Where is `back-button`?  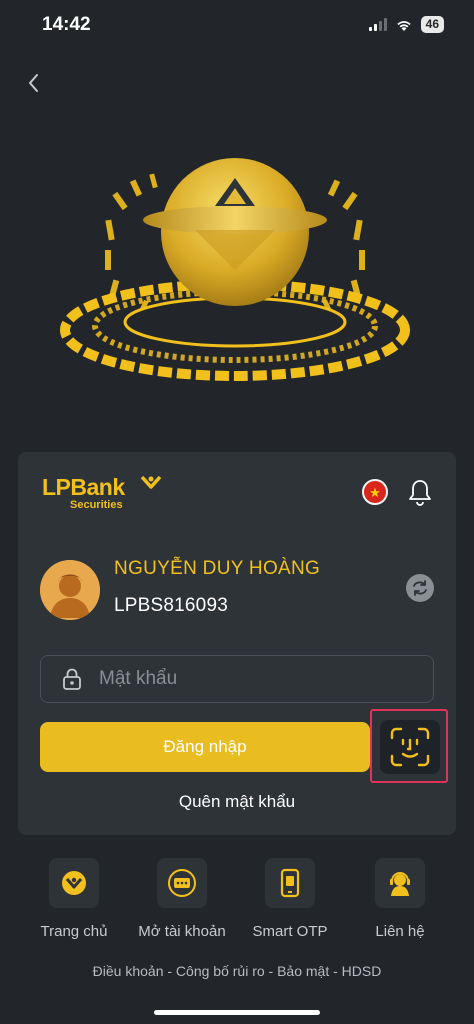 back-button is located at coordinates (33, 83).